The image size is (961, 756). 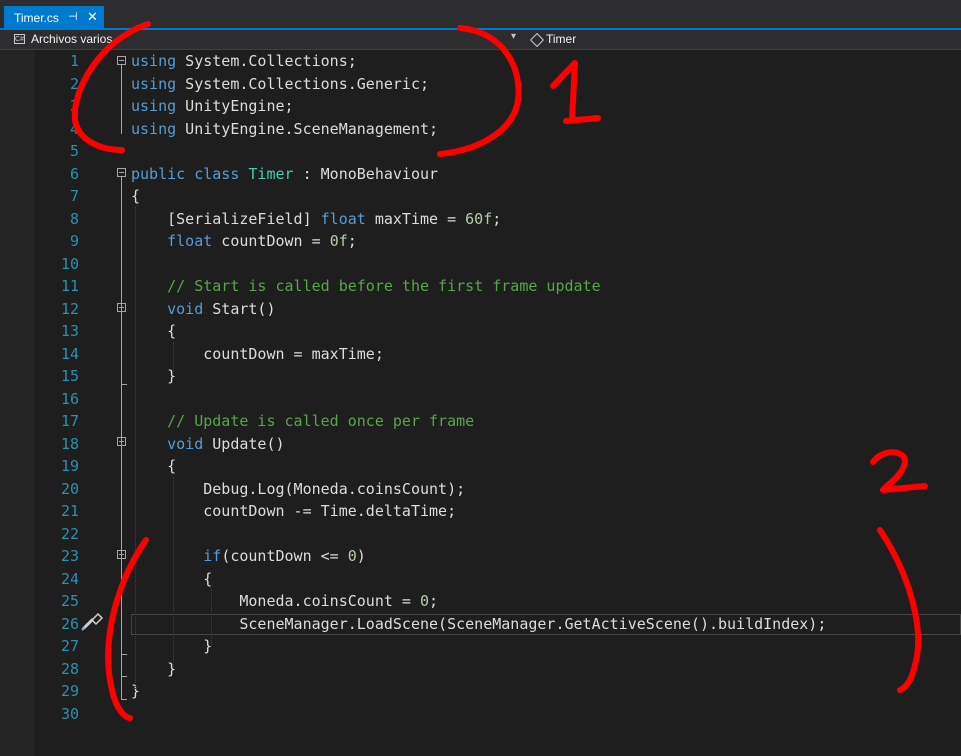 What do you see at coordinates (298, 488) in the screenshot?
I see `code-token: Debug.Log(Moneda.coinsCount);` at bounding box center [298, 488].